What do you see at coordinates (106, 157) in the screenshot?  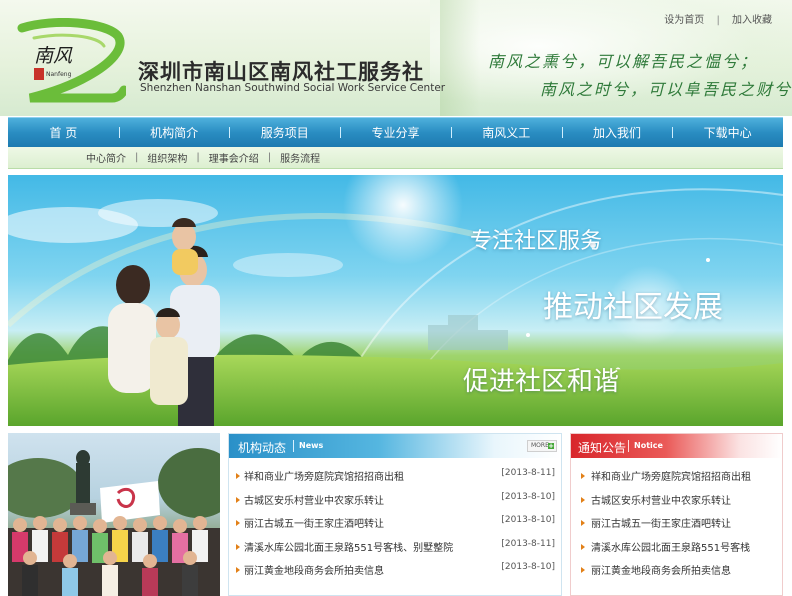 I see `subnav-item-center-intro: 中心简介` at bounding box center [106, 157].